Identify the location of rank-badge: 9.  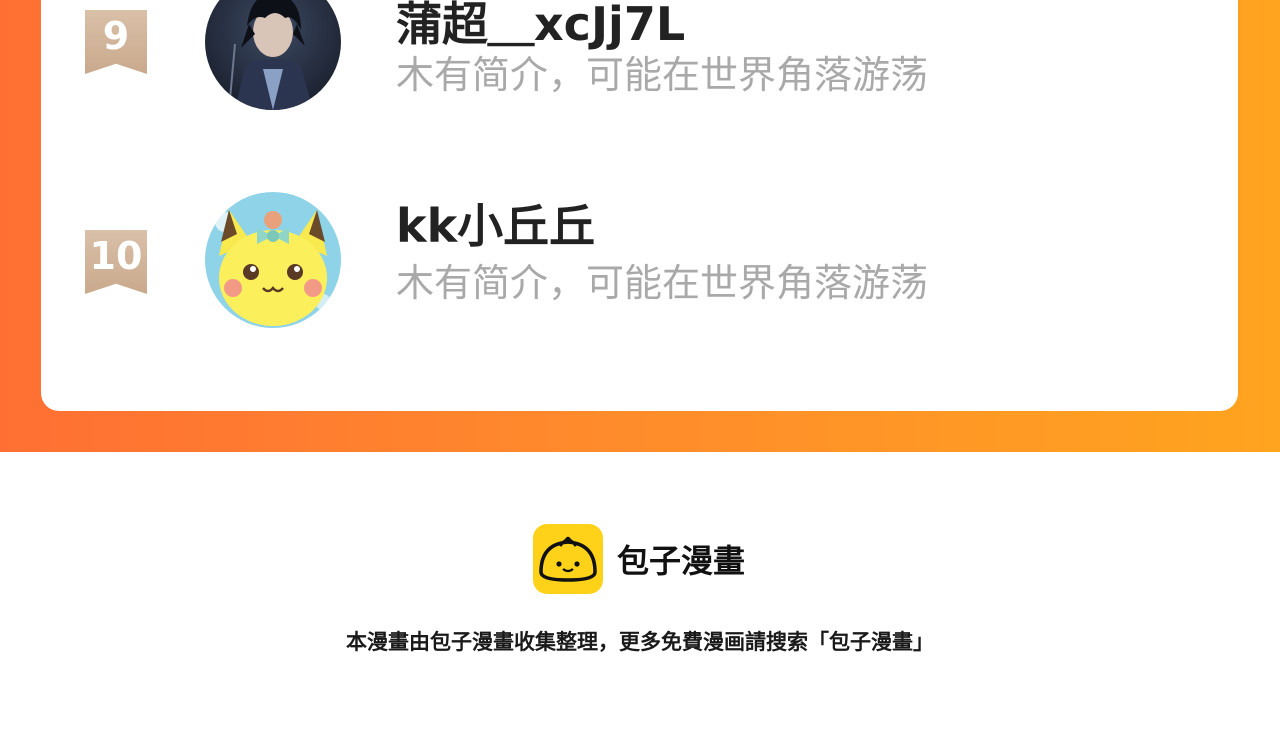
(116, 42).